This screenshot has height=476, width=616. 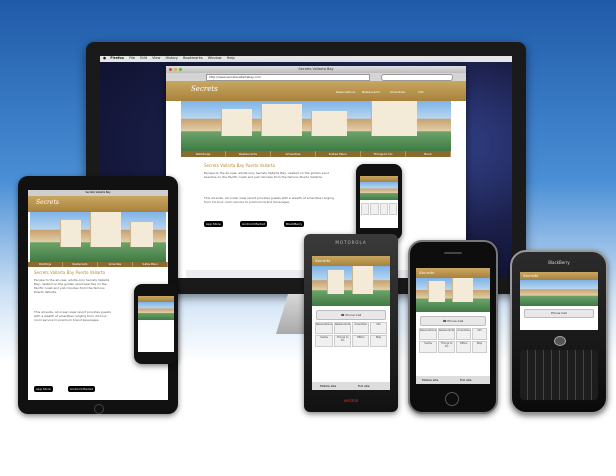 I want to click on iphone-tiny, so click(x=156, y=324).